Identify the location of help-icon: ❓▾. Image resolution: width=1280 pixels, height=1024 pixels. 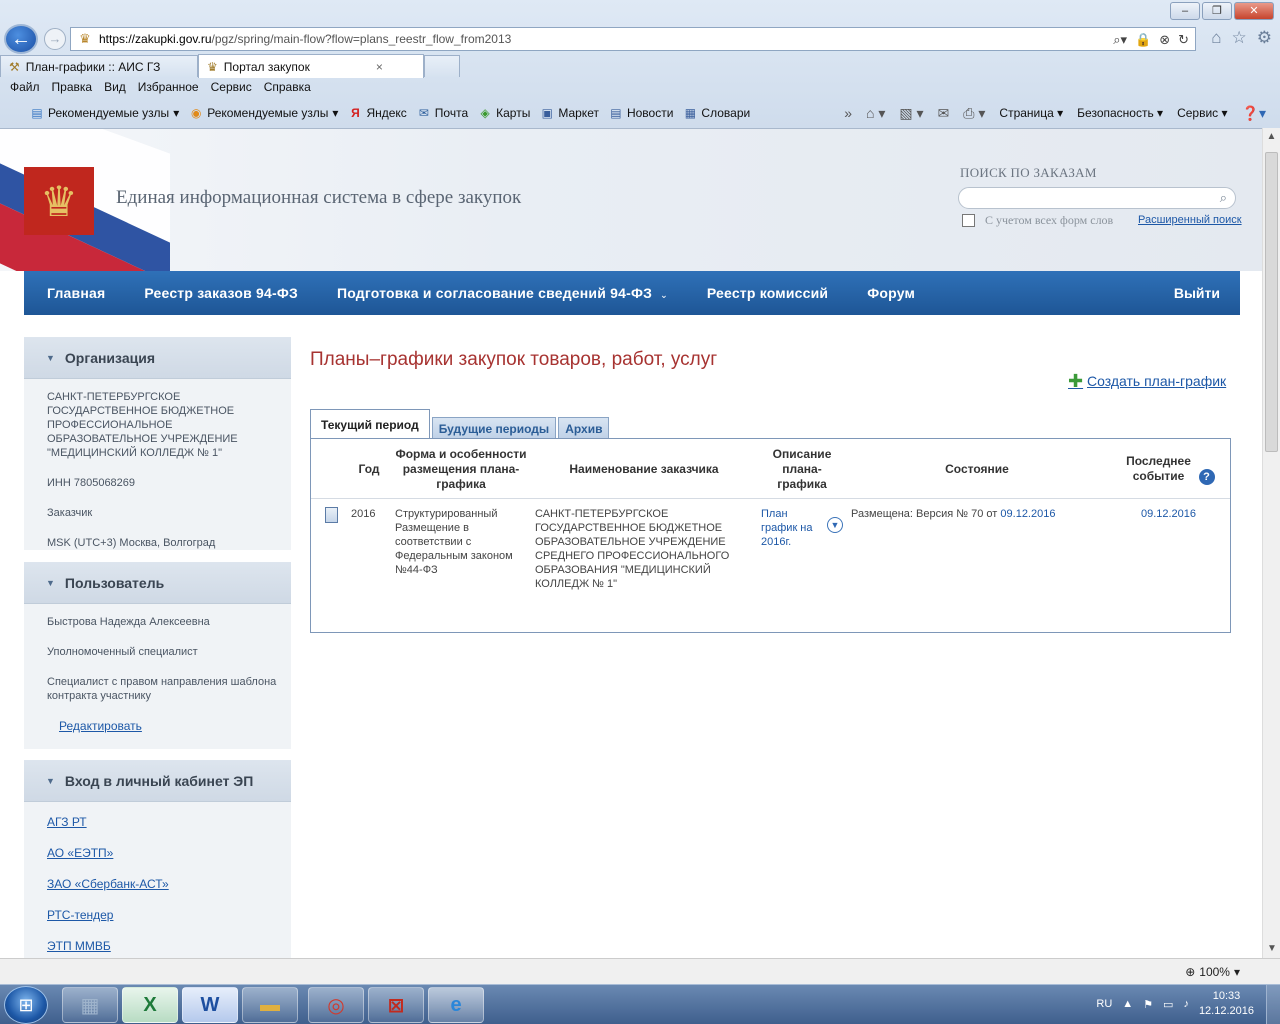
(1254, 113).